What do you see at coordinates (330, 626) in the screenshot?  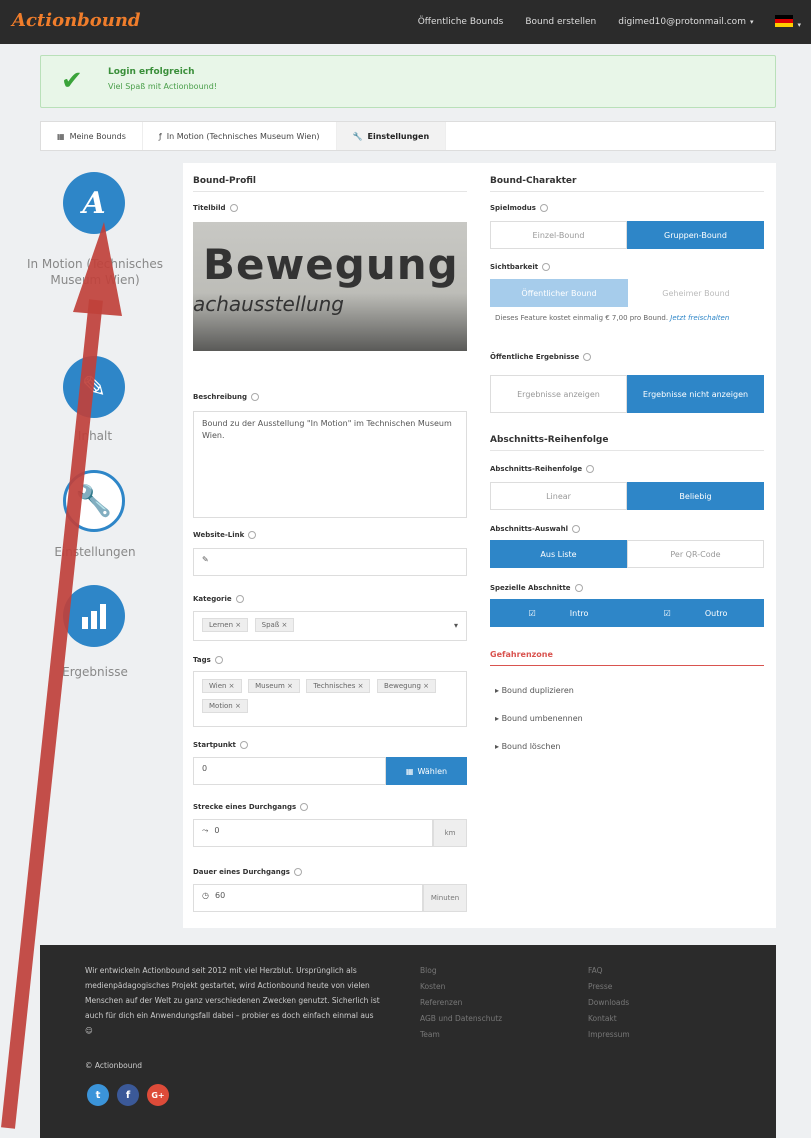 I see `category-select: Lernen × Spaß × ▾` at bounding box center [330, 626].